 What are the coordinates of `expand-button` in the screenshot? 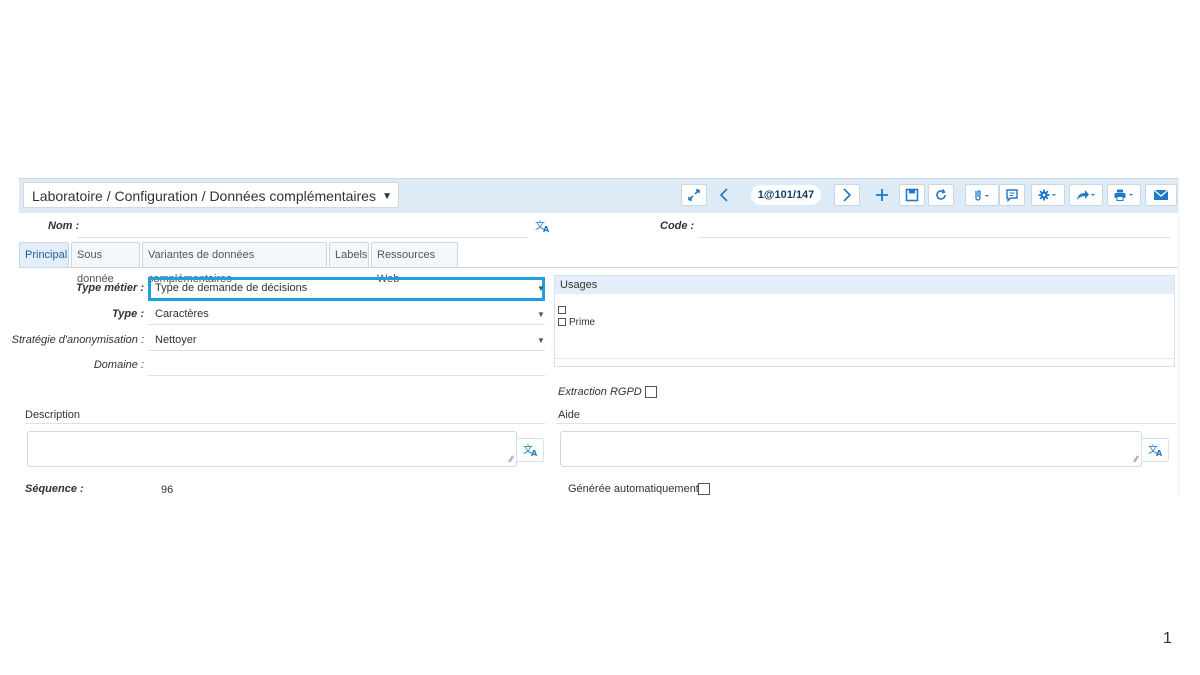 It's located at (694, 195).